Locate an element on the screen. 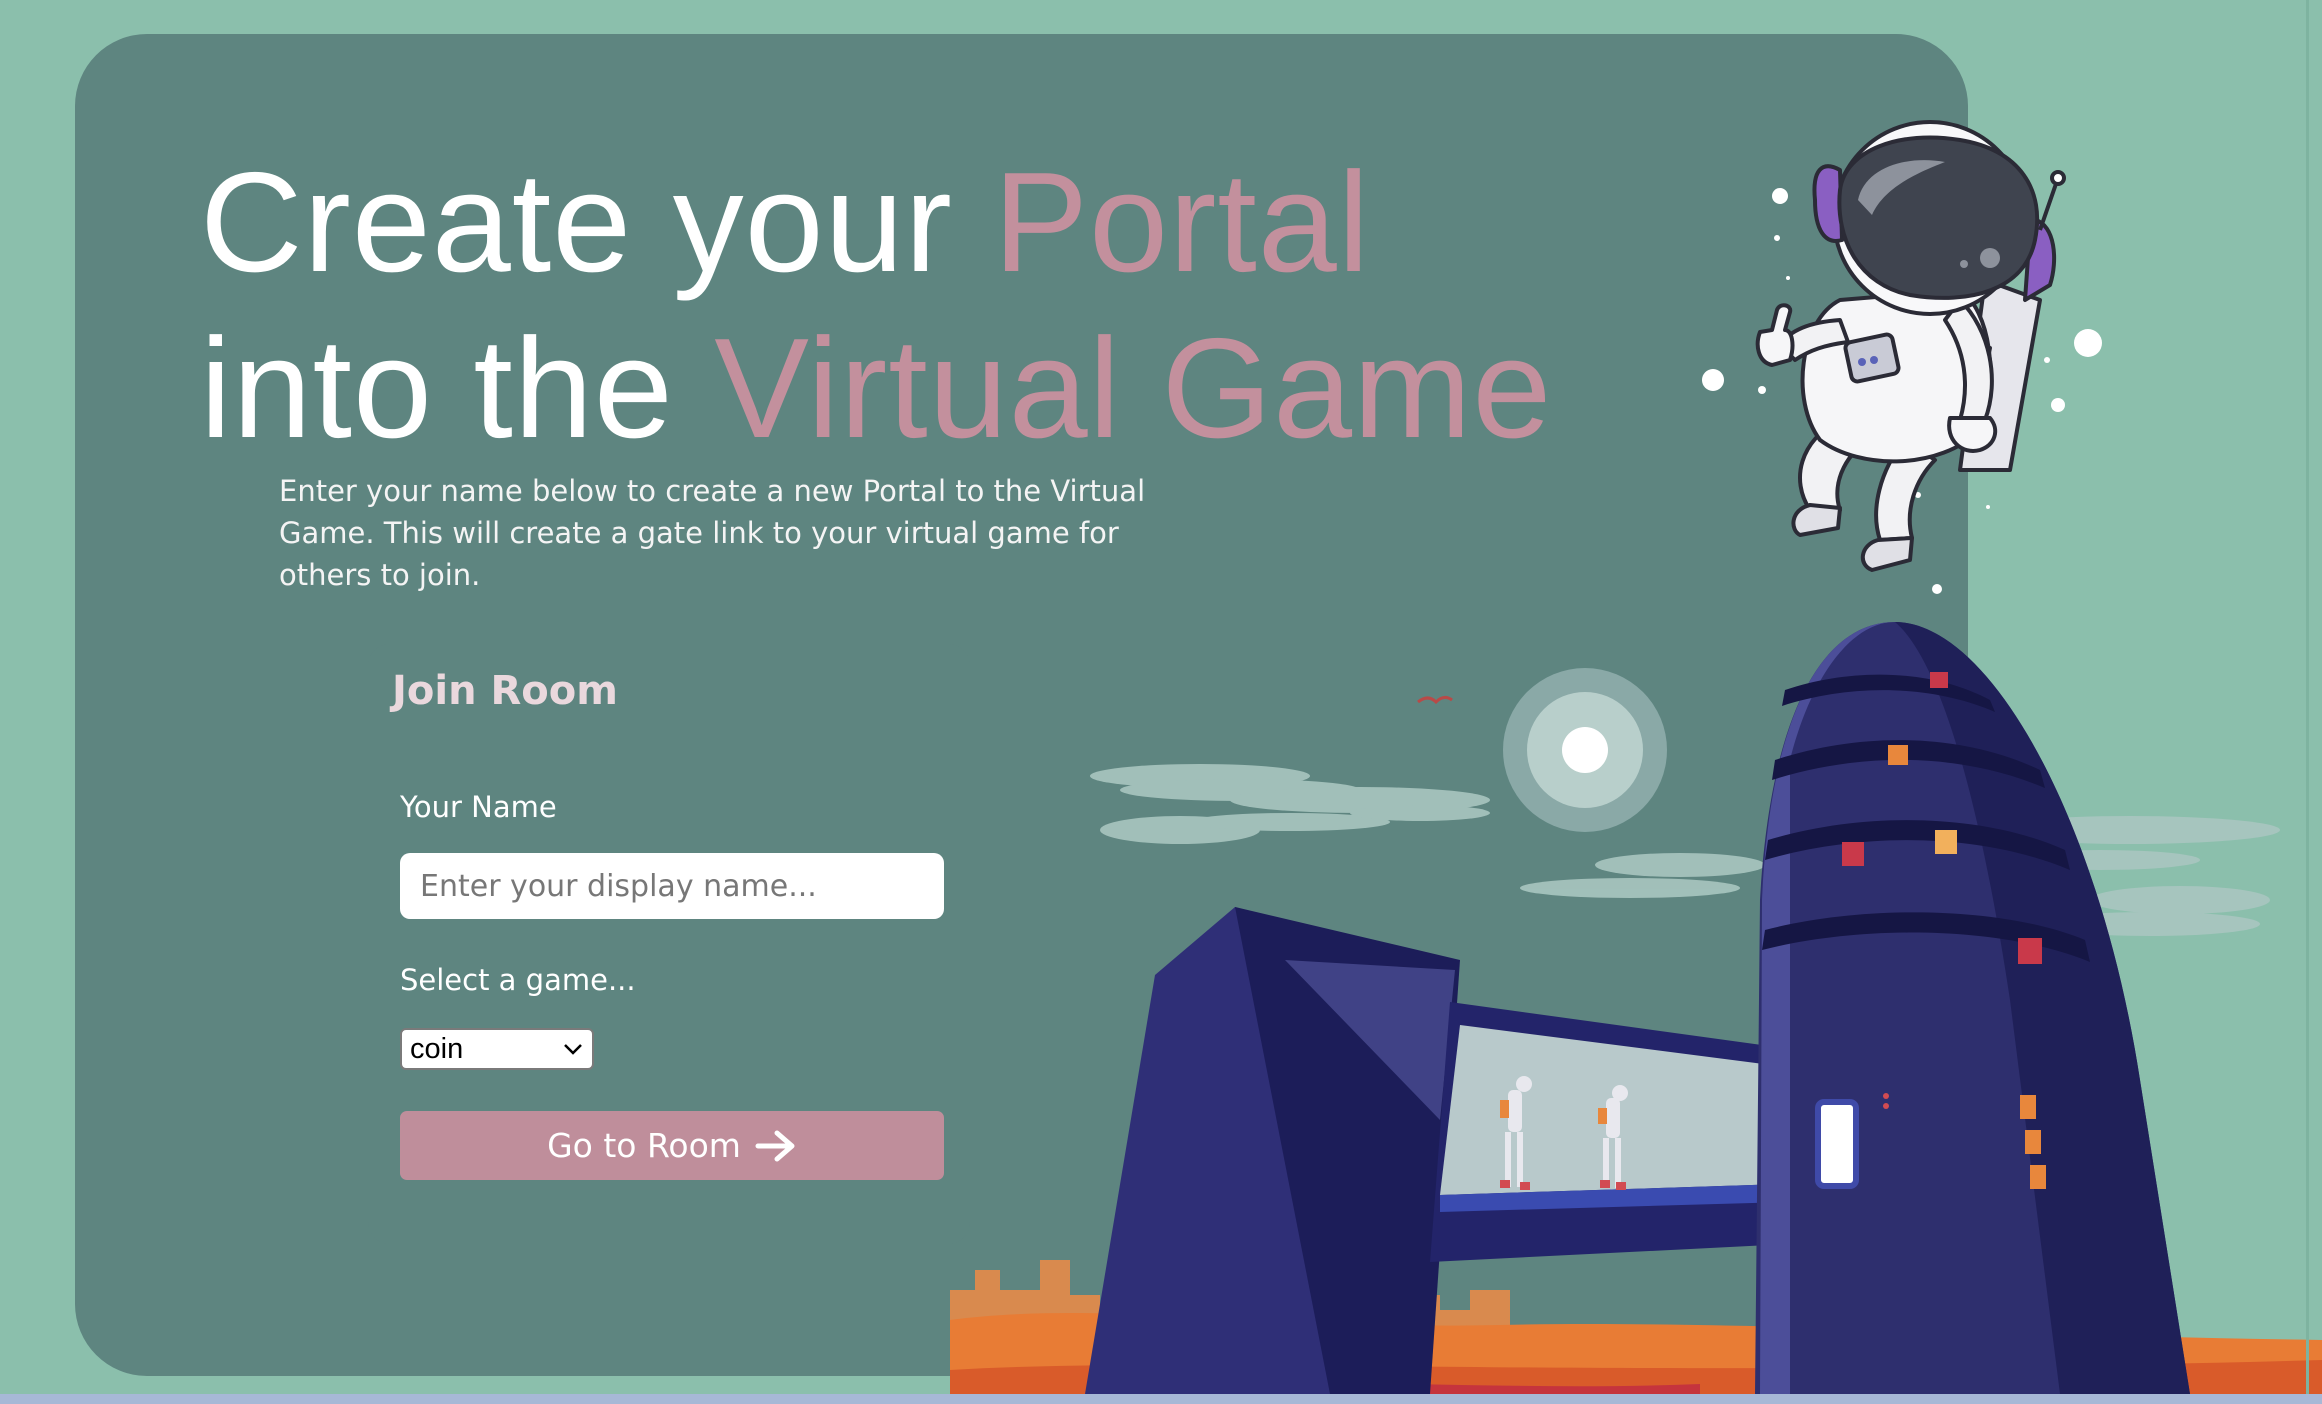  name-input is located at coordinates (672, 886).